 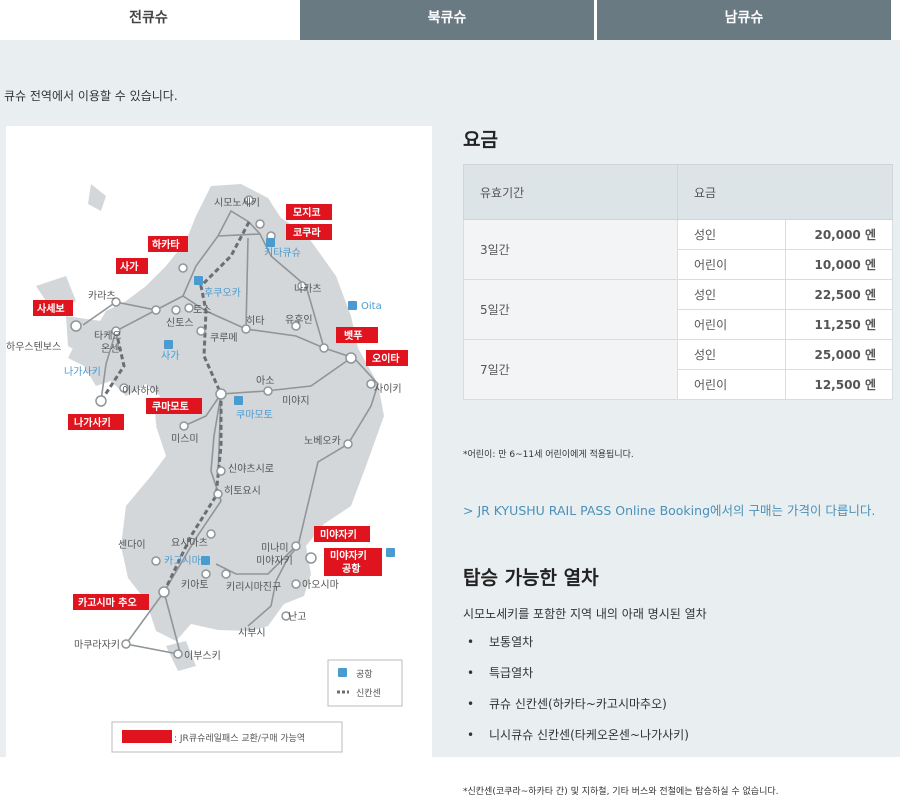 What do you see at coordinates (182, 561) in the screenshot?
I see `svg-text: 카고시마` at bounding box center [182, 561].